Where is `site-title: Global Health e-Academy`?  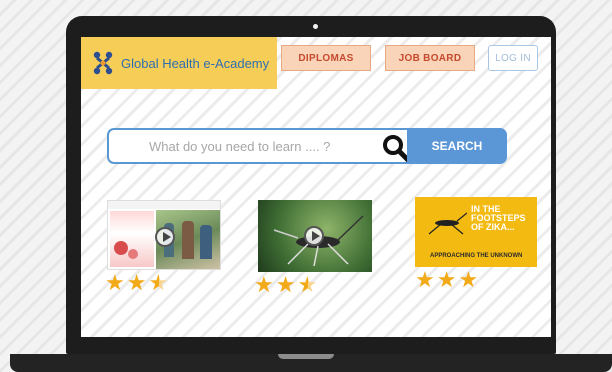
site-title: Global Health e-Academy is located at coordinates (195, 63).